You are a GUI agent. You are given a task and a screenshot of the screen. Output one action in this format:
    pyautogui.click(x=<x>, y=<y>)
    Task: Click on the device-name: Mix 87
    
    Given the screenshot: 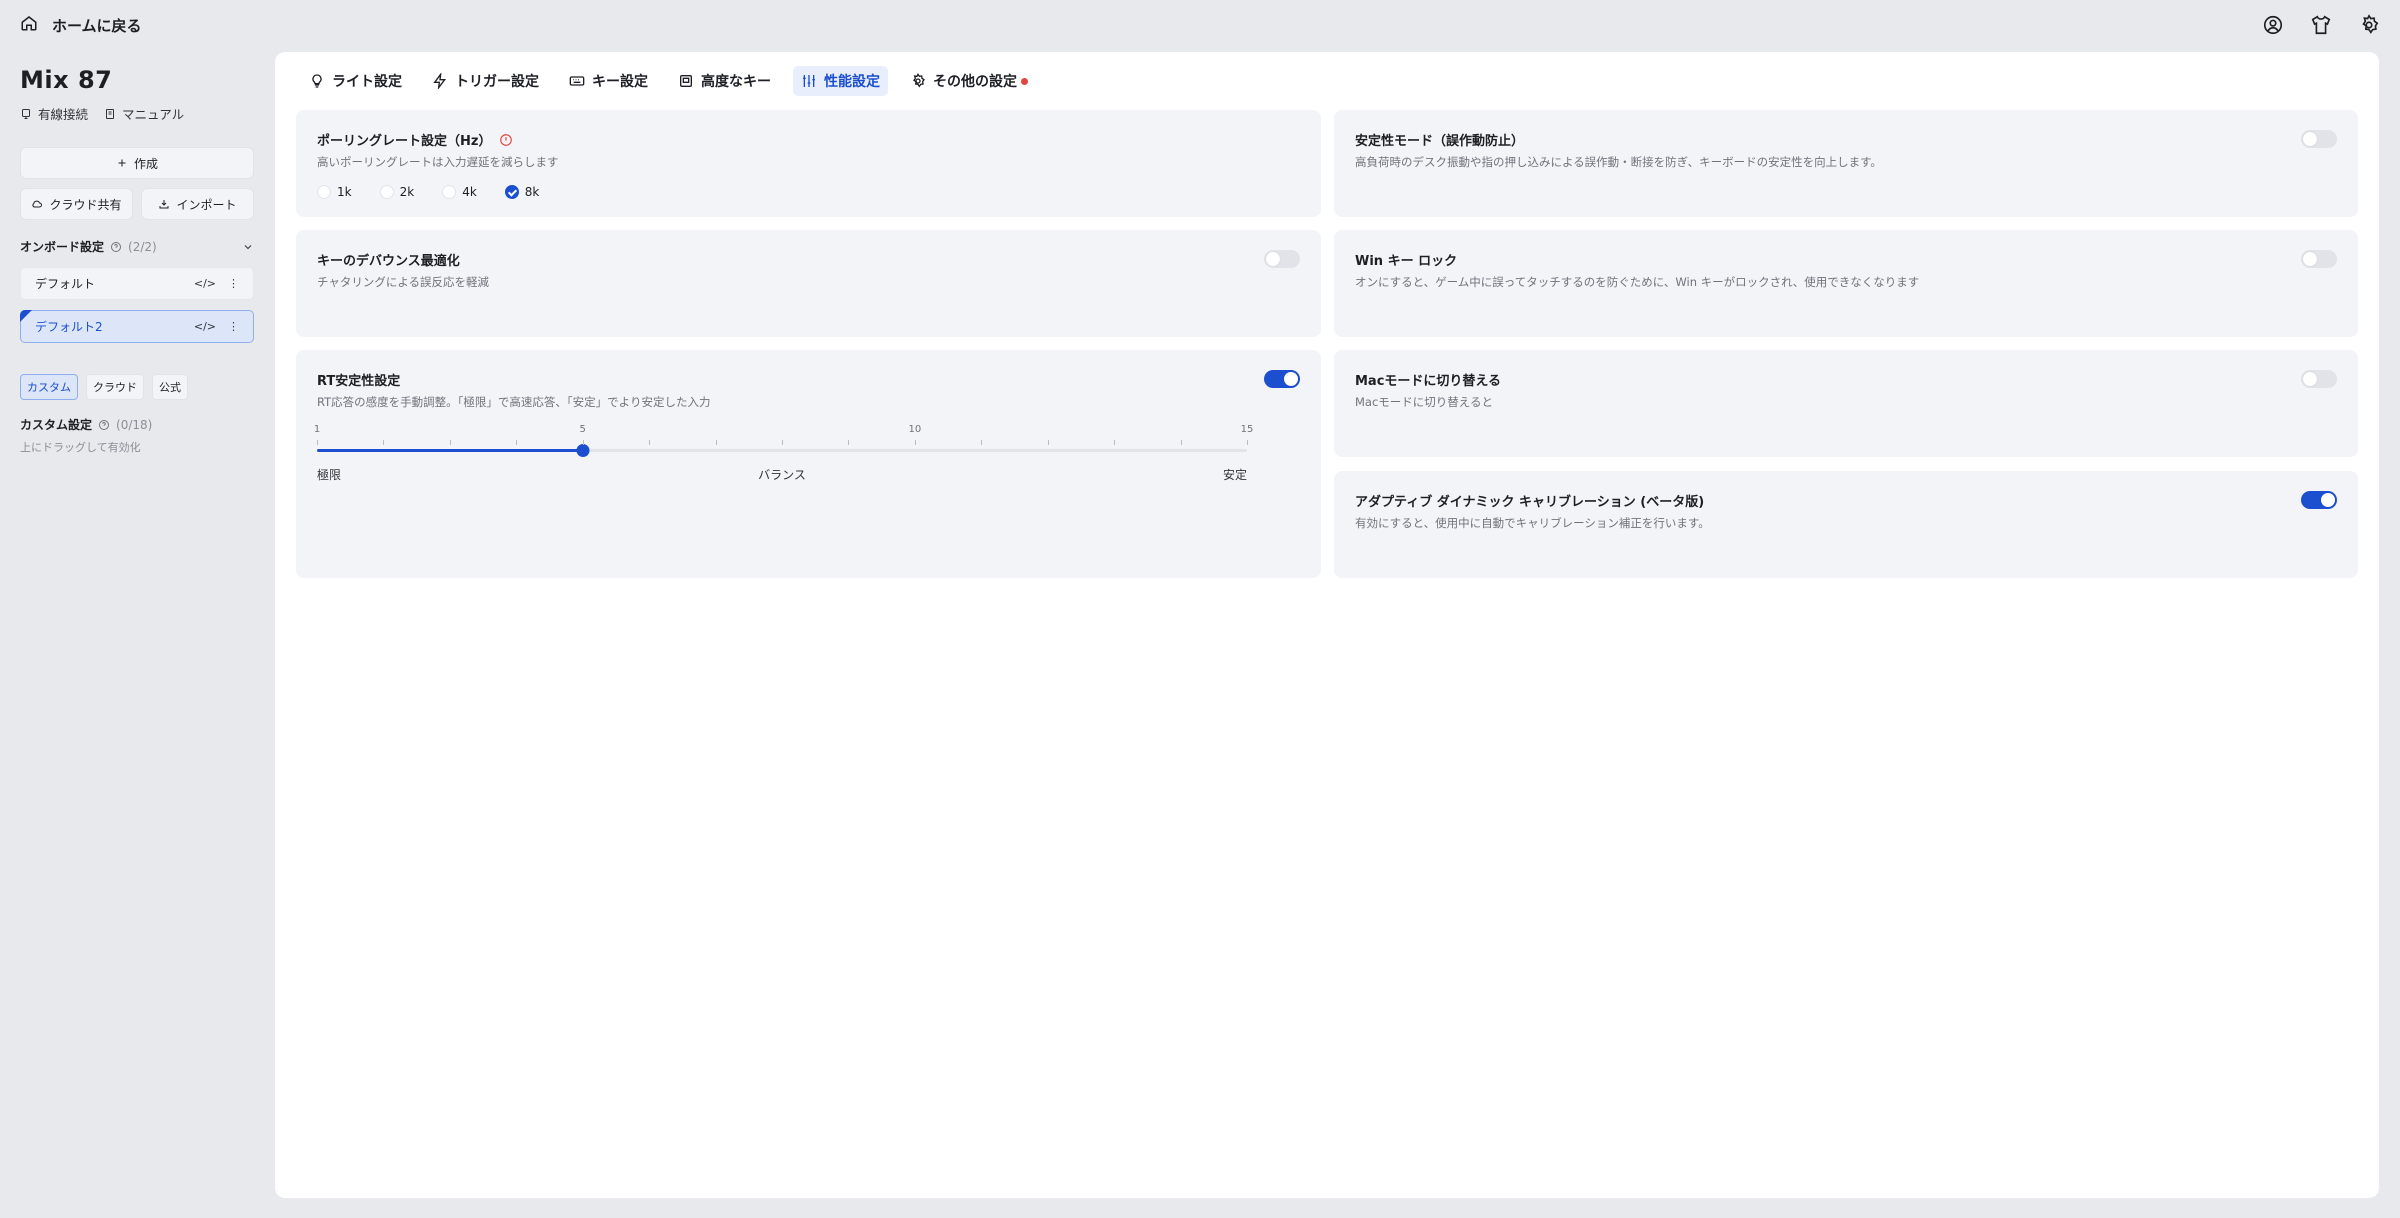 What is the action you would take?
    pyautogui.click(x=66, y=80)
    